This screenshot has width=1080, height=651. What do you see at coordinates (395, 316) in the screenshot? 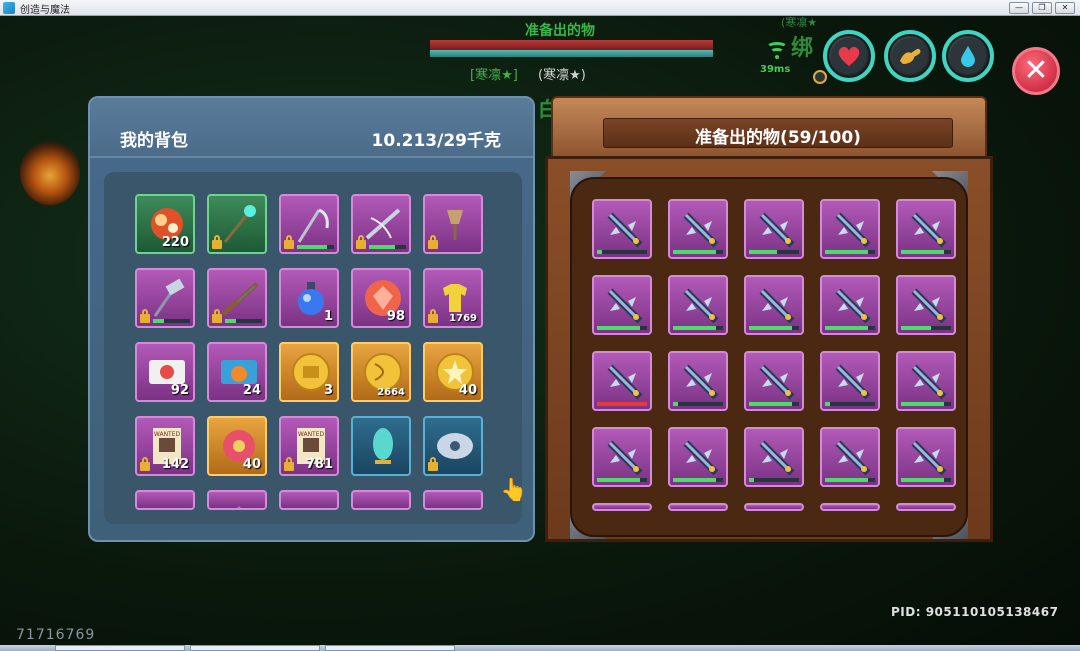
I see `item-count: 98` at bounding box center [395, 316].